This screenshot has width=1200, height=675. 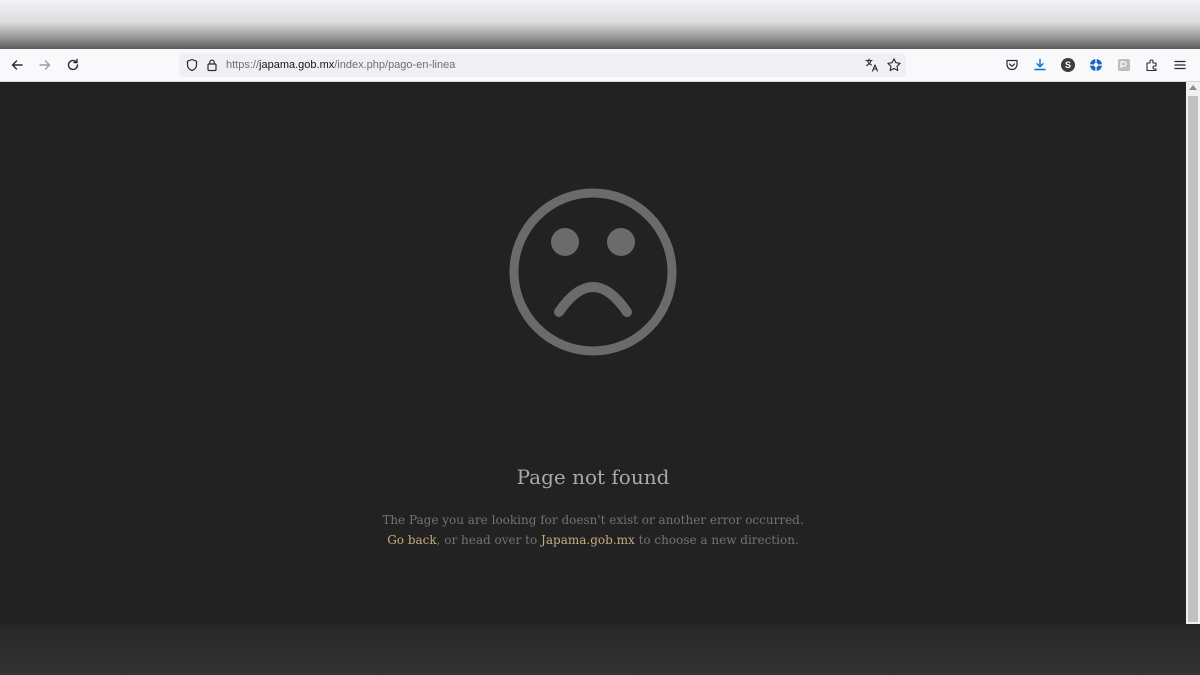 I want to click on bookmark-star-icon, so click(x=894, y=65).